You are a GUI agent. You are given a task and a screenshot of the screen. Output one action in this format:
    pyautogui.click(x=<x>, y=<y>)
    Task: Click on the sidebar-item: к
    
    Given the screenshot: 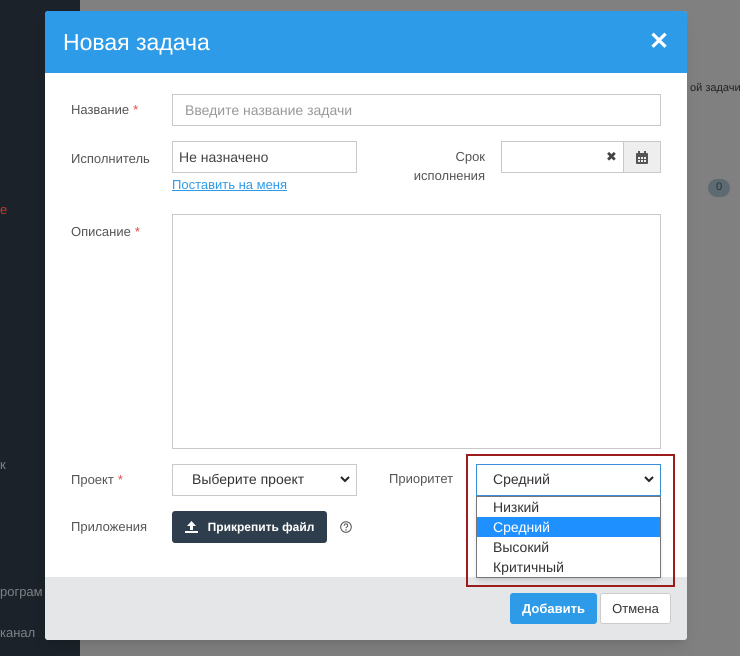 What is the action you would take?
    pyautogui.click(x=3, y=464)
    